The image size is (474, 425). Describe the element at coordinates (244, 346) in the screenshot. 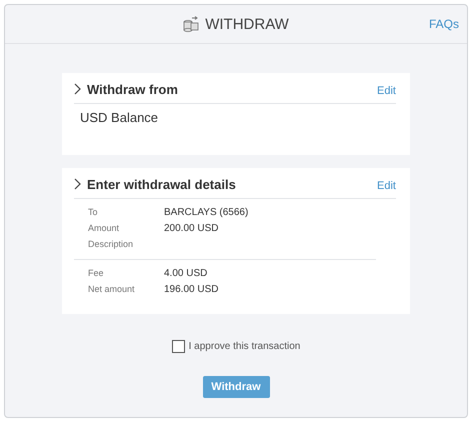

I see `approve-label: I approve this transaction` at that location.